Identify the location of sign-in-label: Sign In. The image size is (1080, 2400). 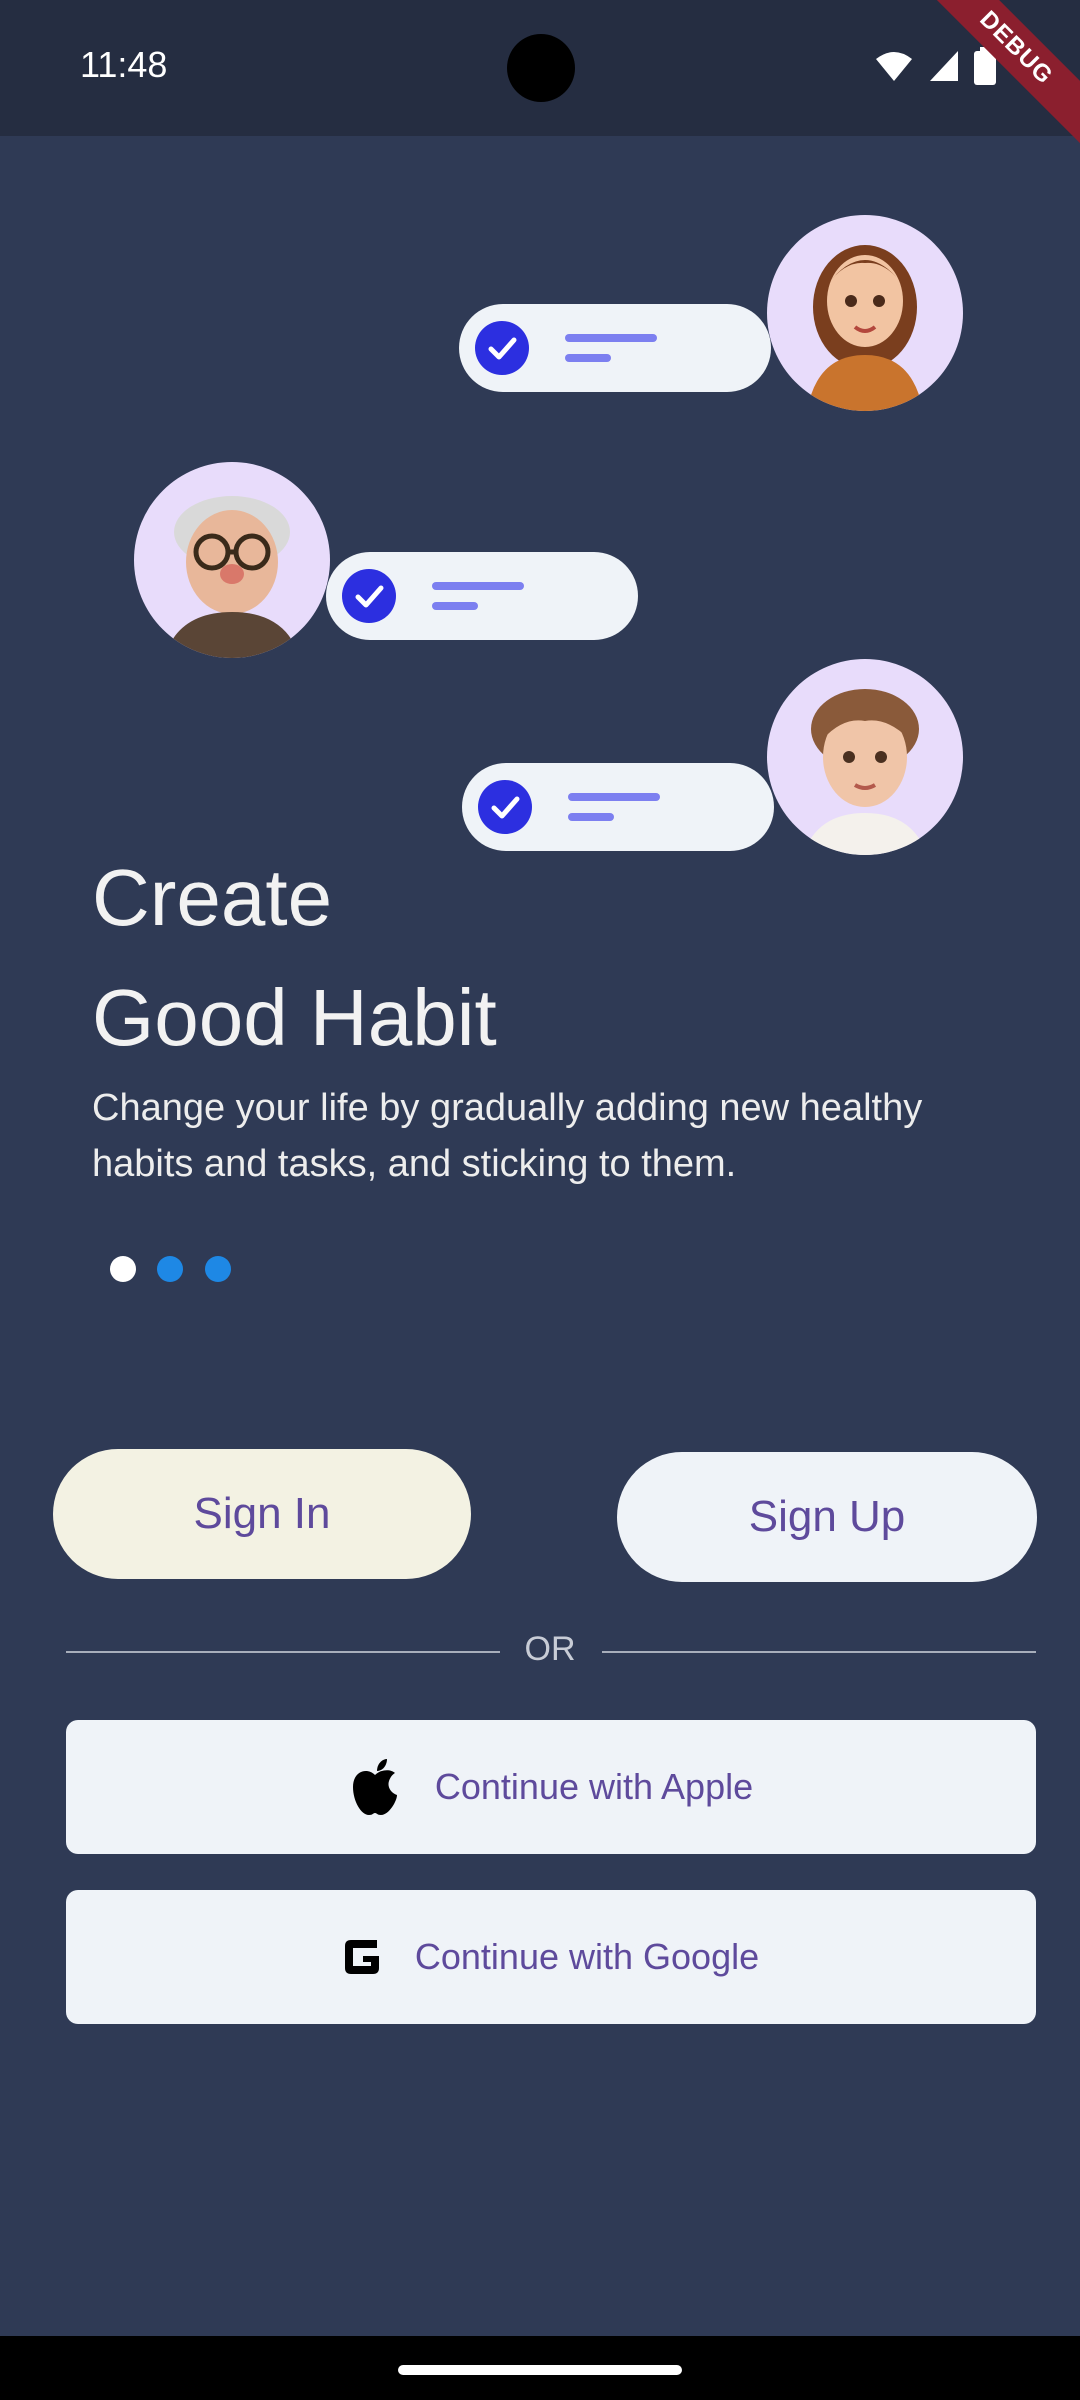
(262, 1513).